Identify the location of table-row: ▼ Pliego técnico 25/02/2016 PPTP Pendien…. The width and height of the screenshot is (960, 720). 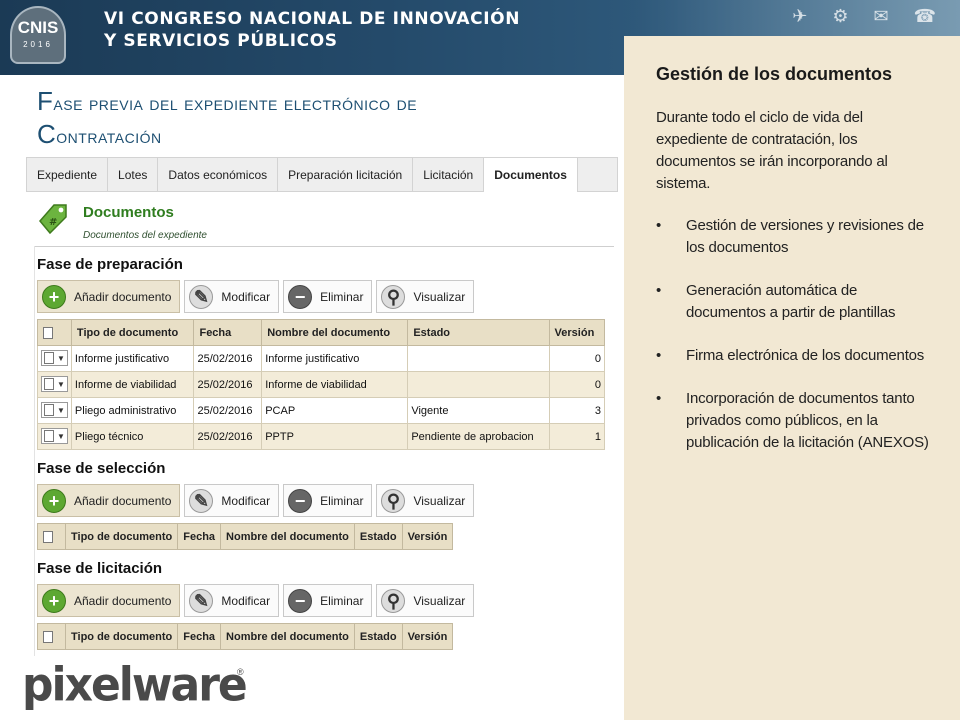
(321, 436).